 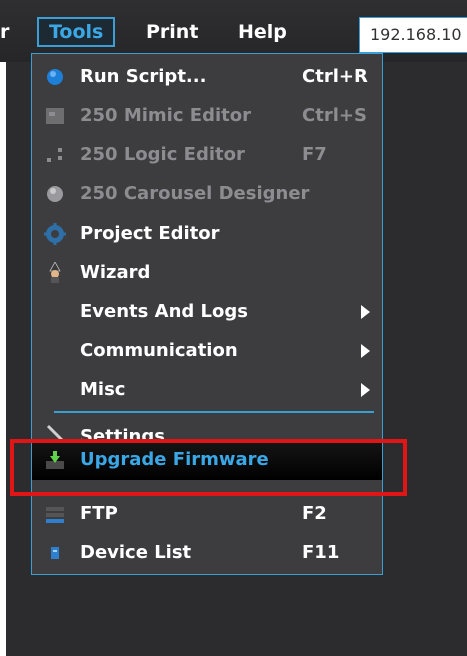 What do you see at coordinates (55, 77) in the screenshot?
I see `blue-circle-icon` at bounding box center [55, 77].